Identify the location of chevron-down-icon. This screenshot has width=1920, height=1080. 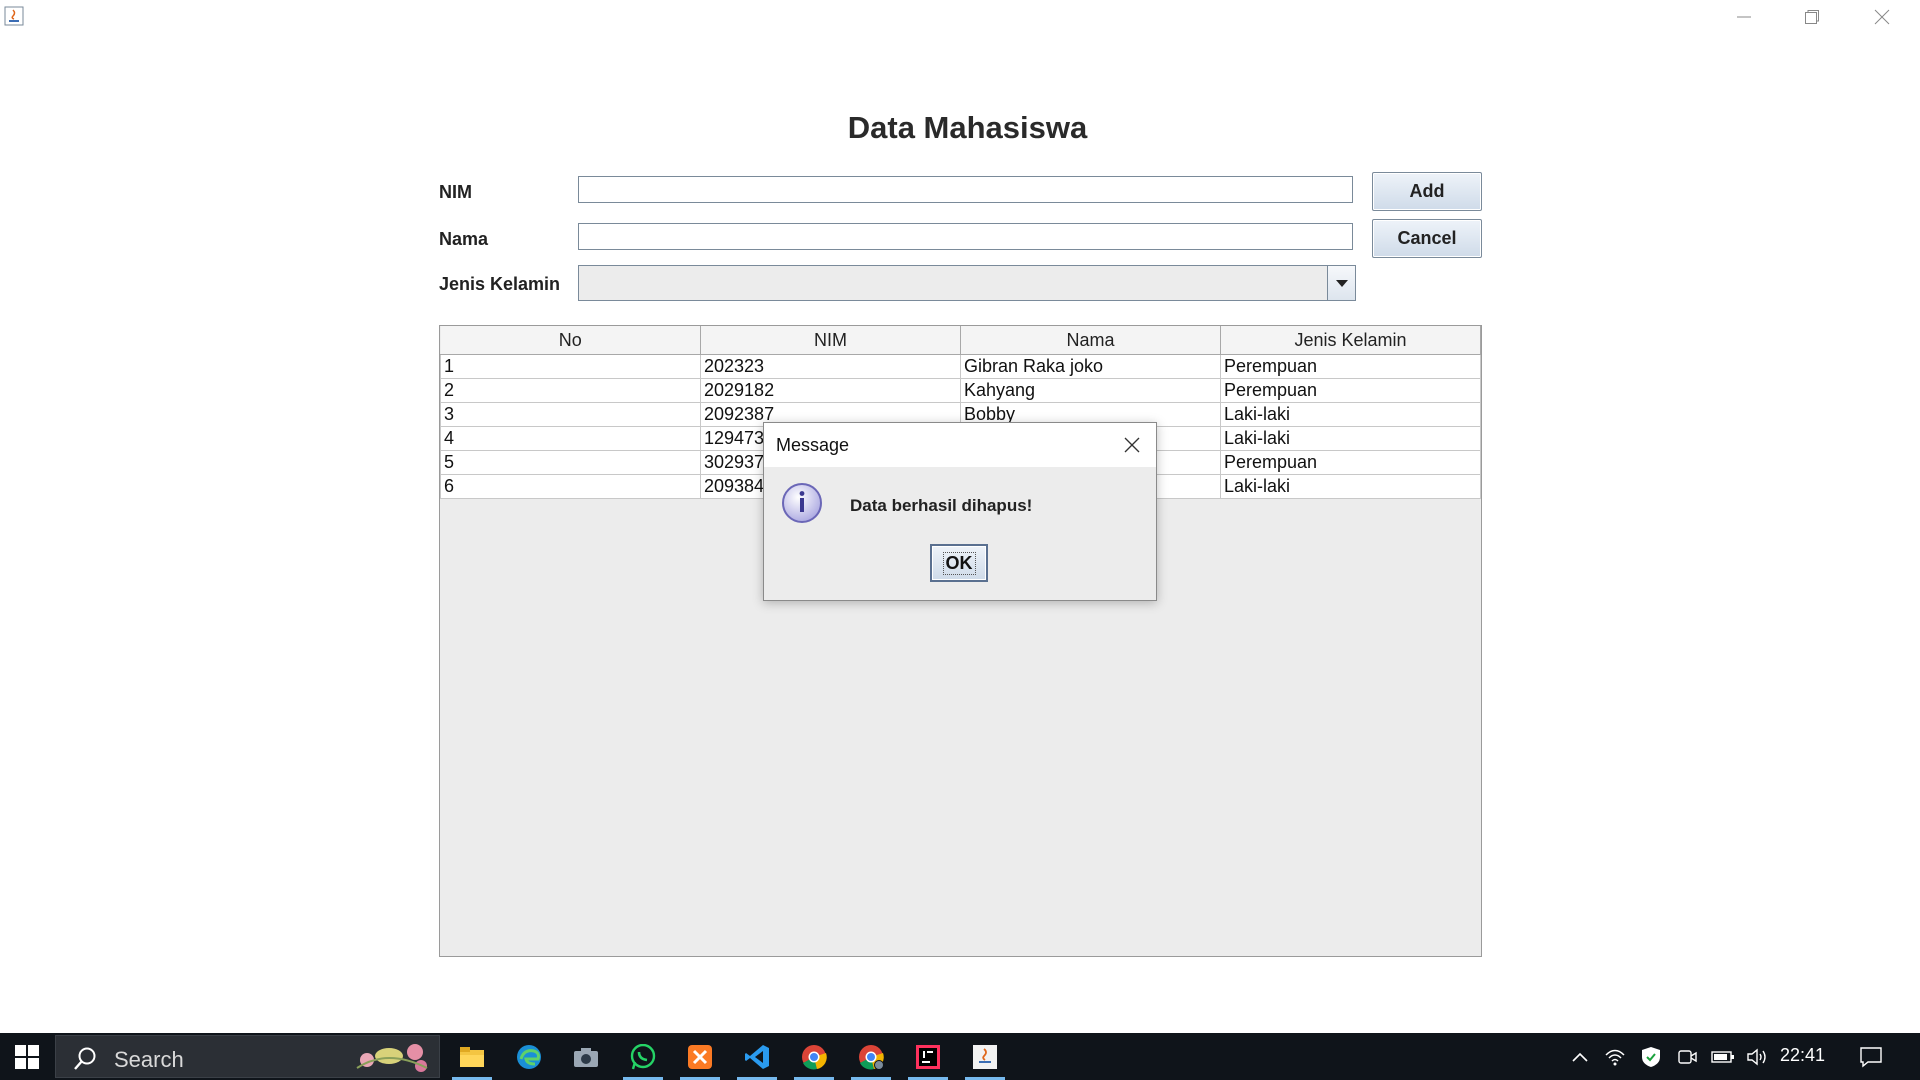
(1341, 283).